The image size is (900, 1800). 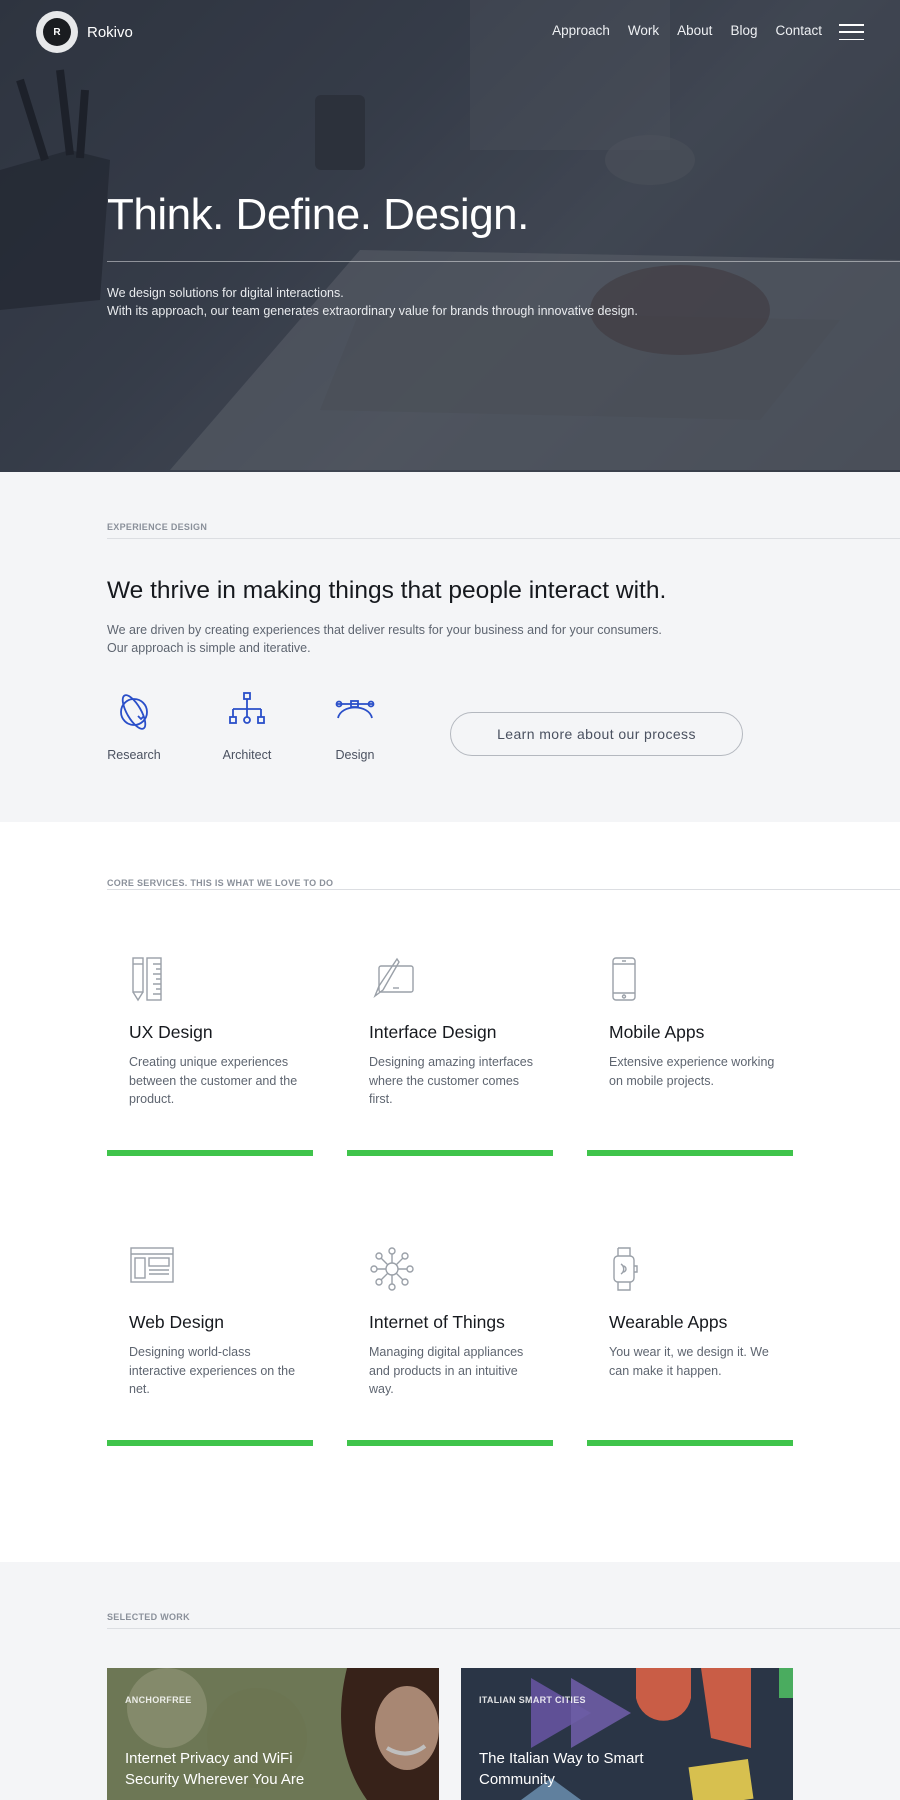 What do you see at coordinates (247, 755) in the screenshot?
I see `step-label: Architect` at bounding box center [247, 755].